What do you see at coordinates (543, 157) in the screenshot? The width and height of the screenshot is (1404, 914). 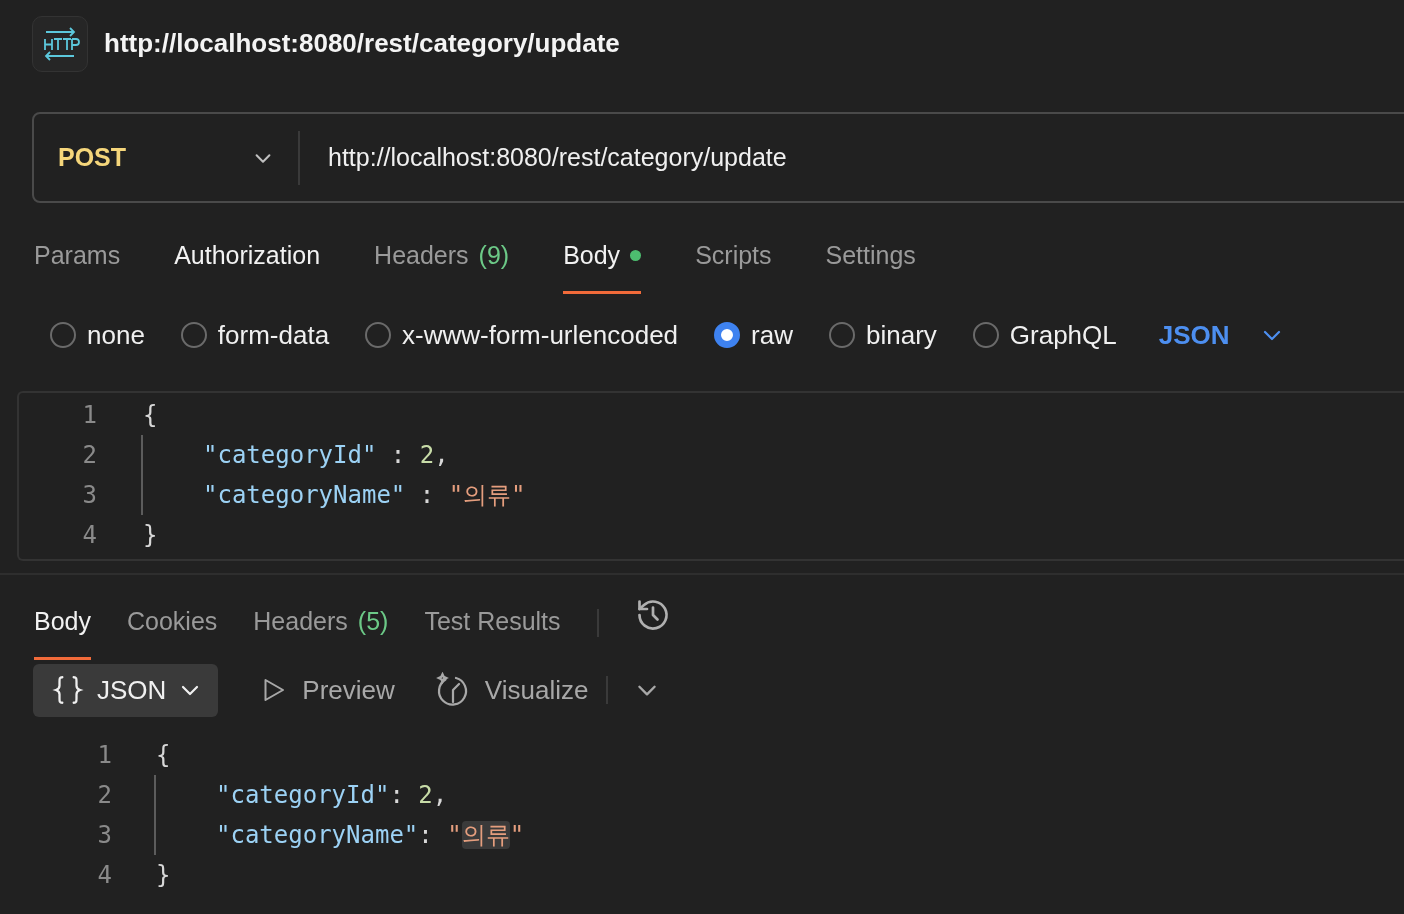 I see `url-input: http://localhost:8080/rest/category/update` at bounding box center [543, 157].